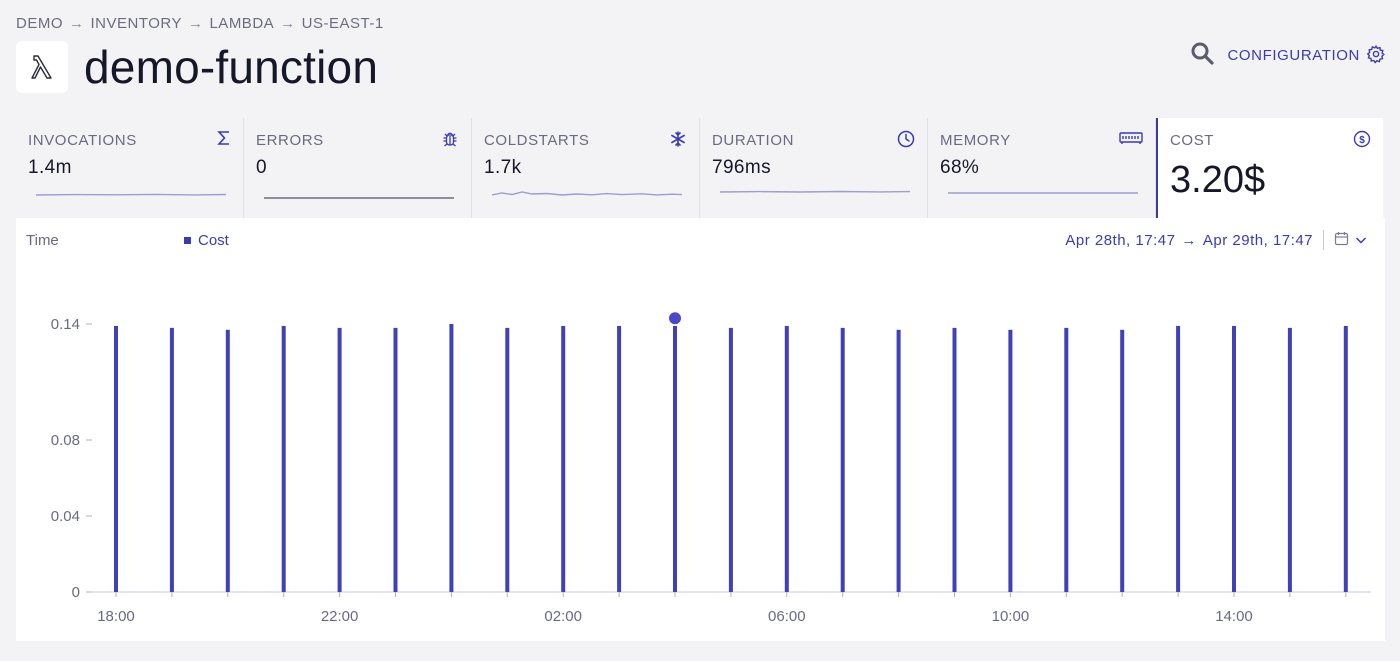 The image size is (1400, 661). I want to click on metric-value: 1.4m, so click(50, 167).